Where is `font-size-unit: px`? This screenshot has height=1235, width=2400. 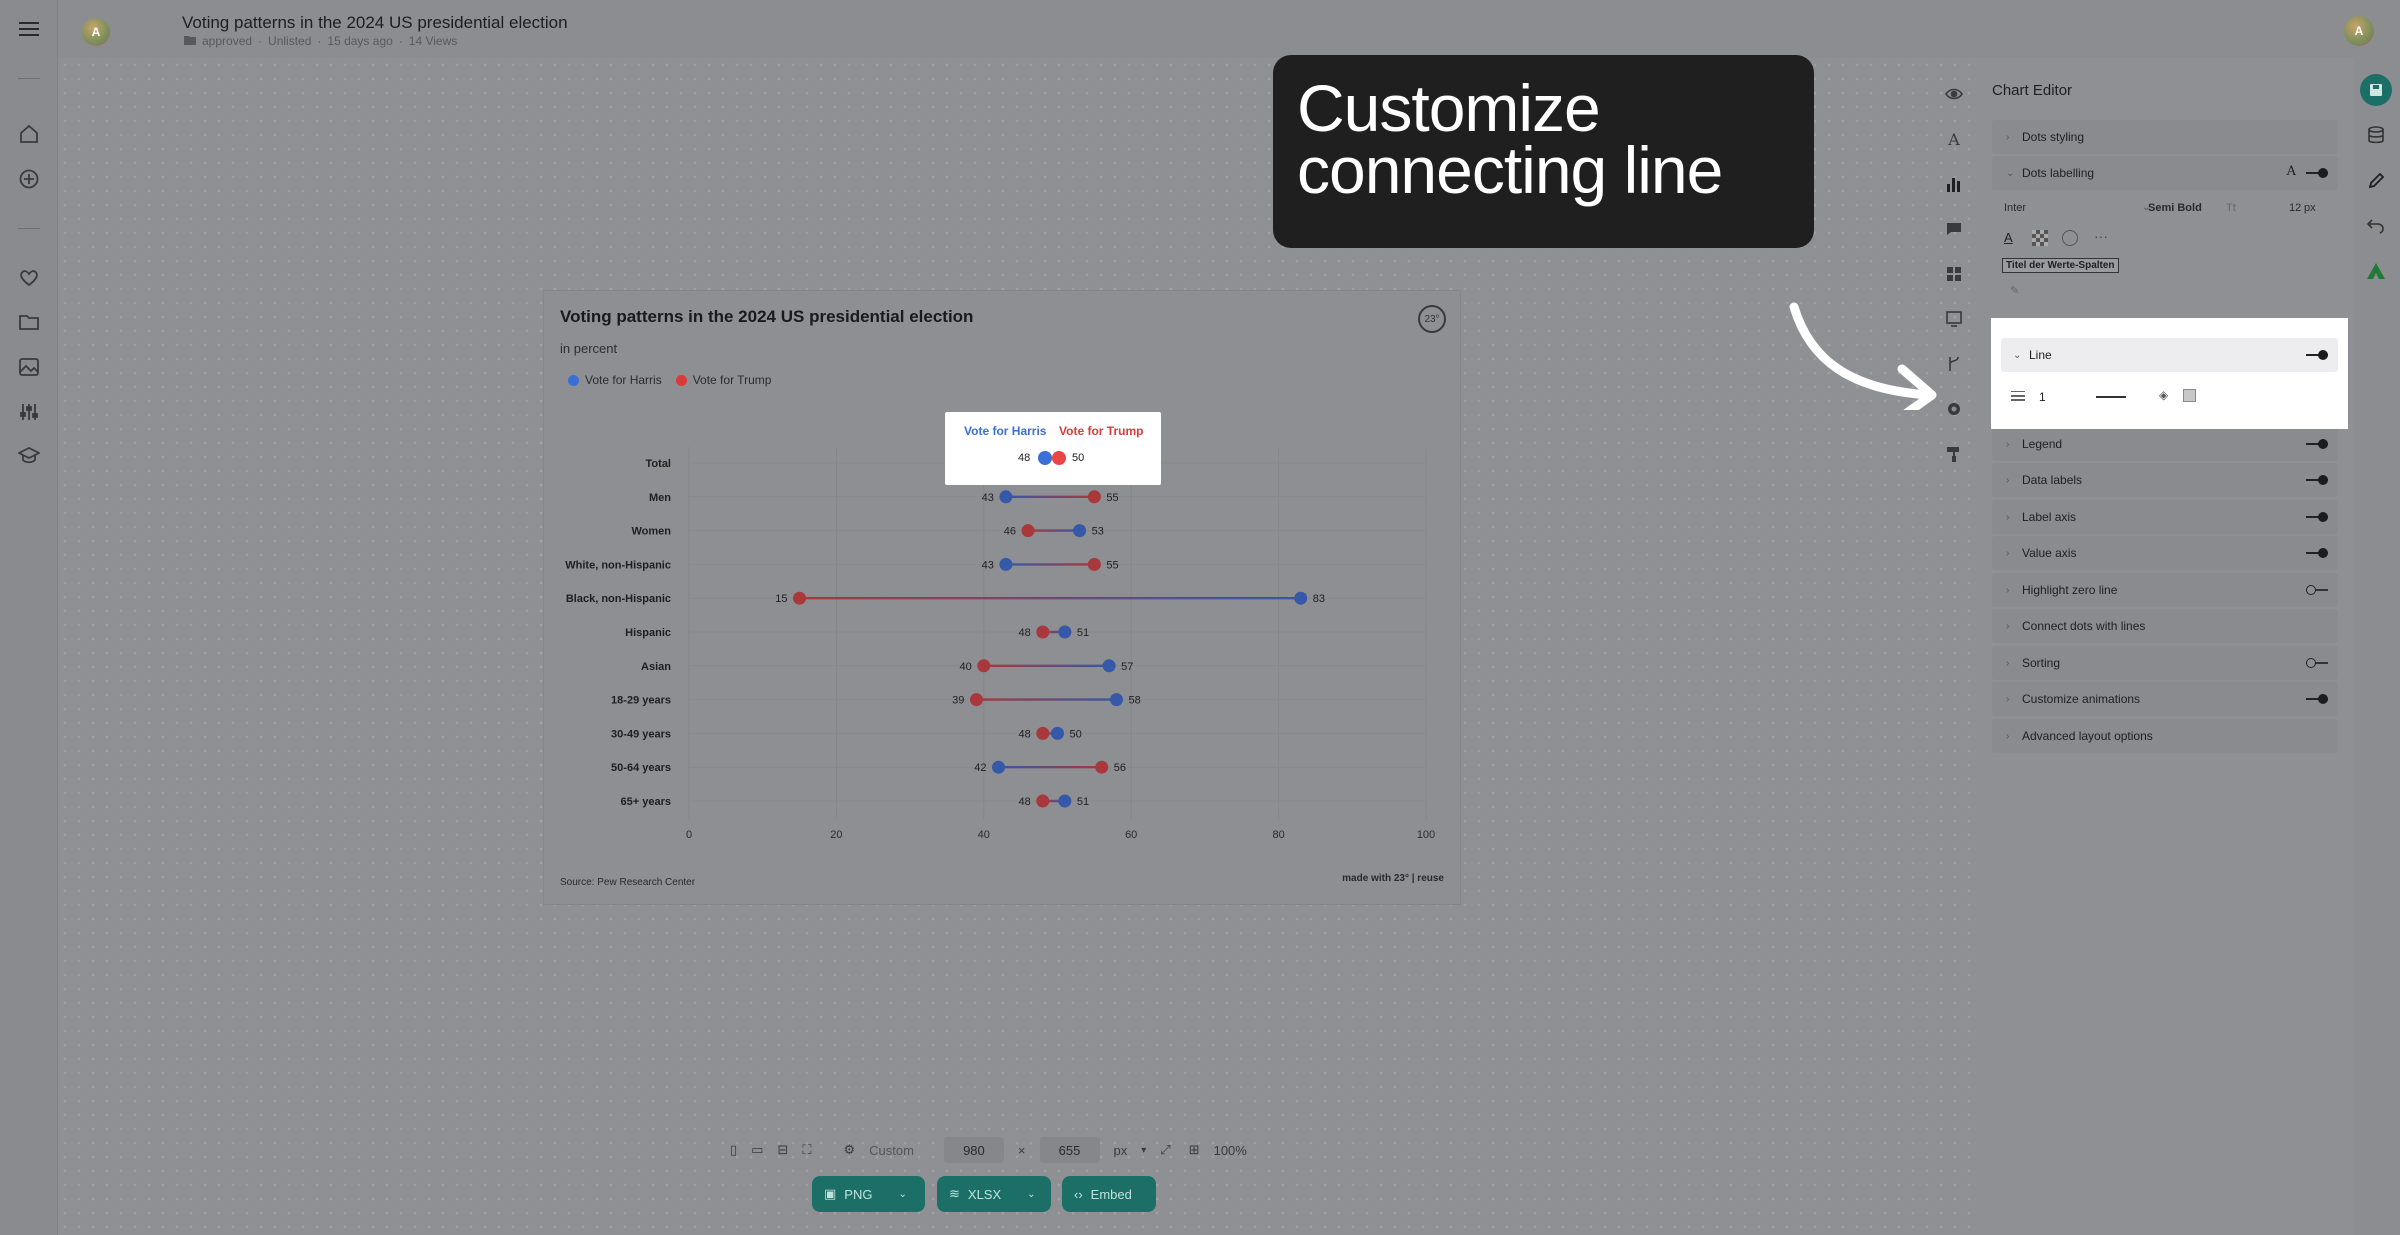
font-size-unit: px is located at coordinates (2310, 208).